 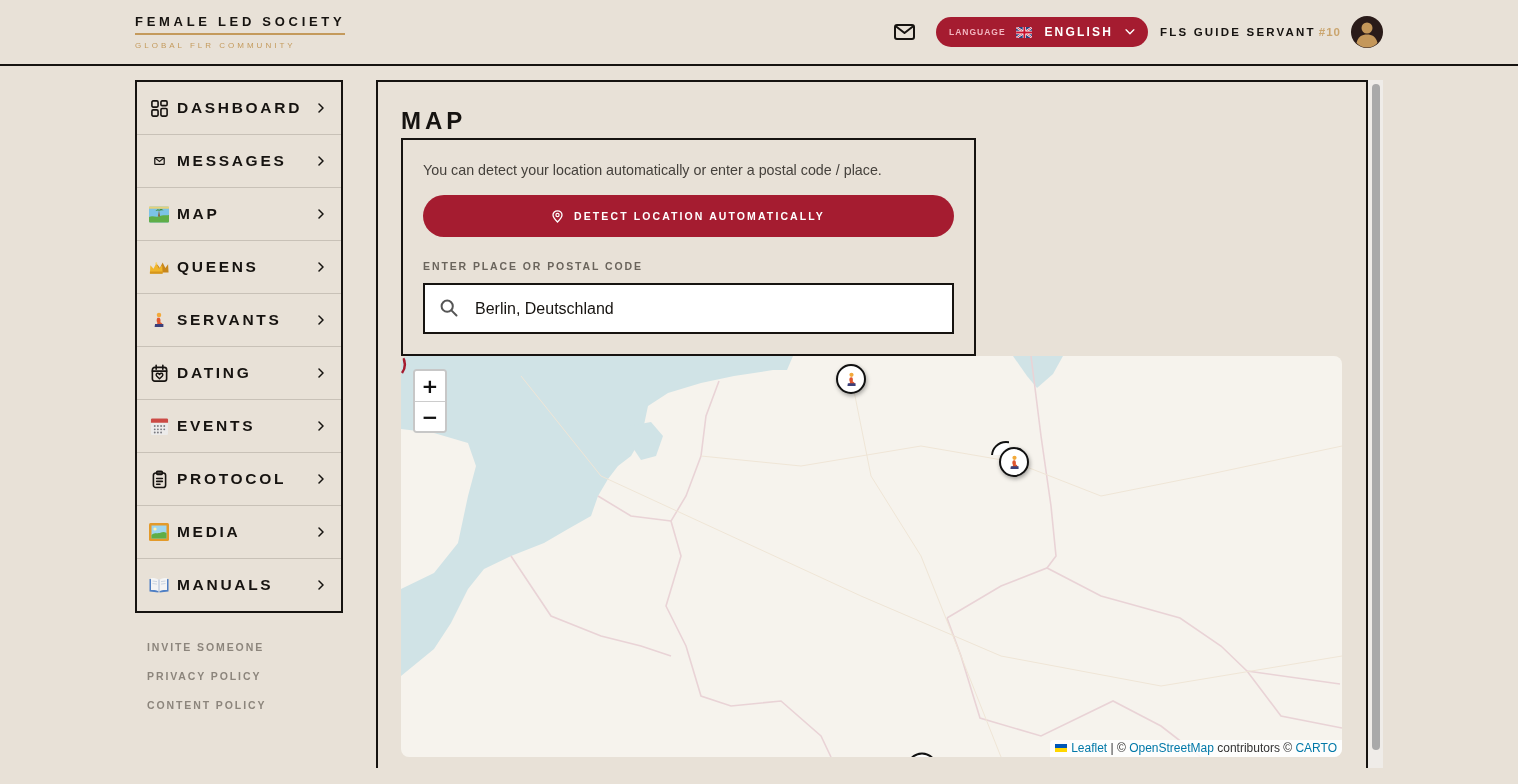 What do you see at coordinates (239, 320) in the screenshot?
I see `sidebar-item: SERVANTS` at bounding box center [239, 320].